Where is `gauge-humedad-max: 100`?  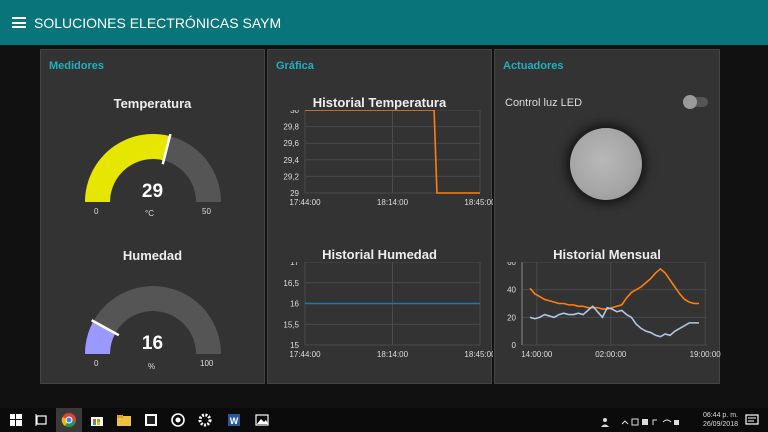
gauge-humedad-max: 100 is located at coordinates (207, 363).